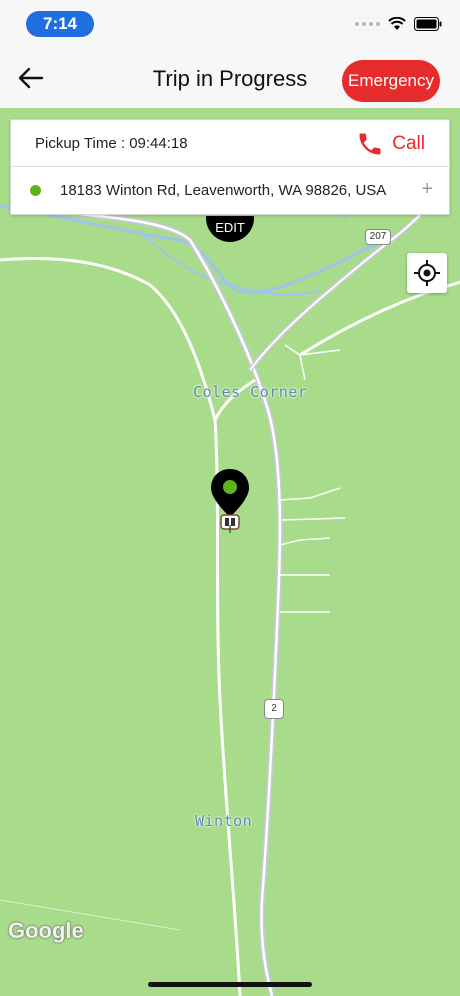  What do you see at coordinates (230, 23) in the screenshot?
I see `status-bar: 7:14` at bounding box center [230, 23].